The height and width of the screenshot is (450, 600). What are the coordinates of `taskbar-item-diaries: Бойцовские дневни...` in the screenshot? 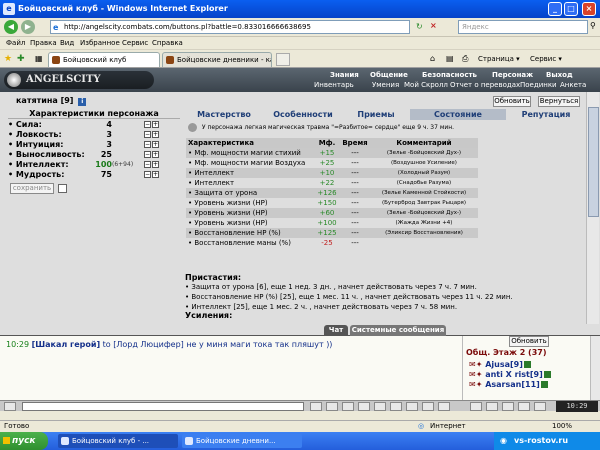 It's located at (242, 441).